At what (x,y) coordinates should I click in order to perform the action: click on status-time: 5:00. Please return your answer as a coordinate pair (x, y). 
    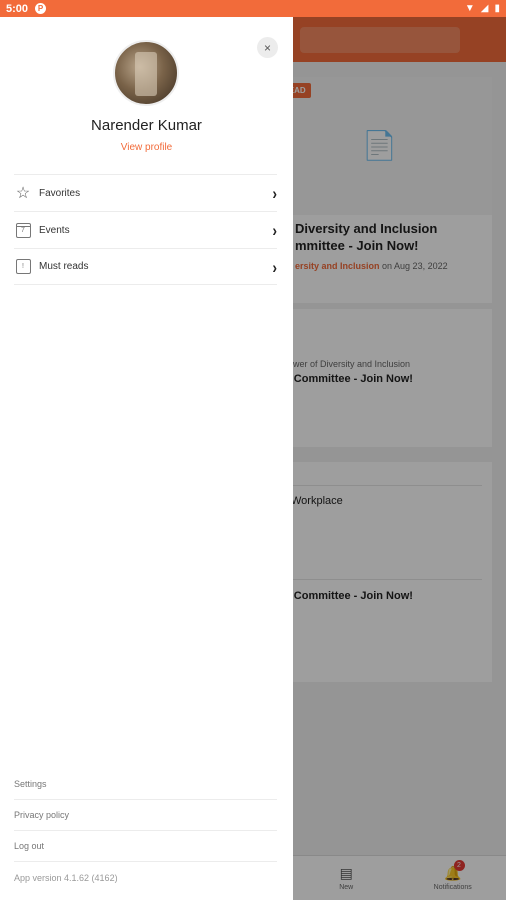
    Looking at the image, I should click on (17, 8).